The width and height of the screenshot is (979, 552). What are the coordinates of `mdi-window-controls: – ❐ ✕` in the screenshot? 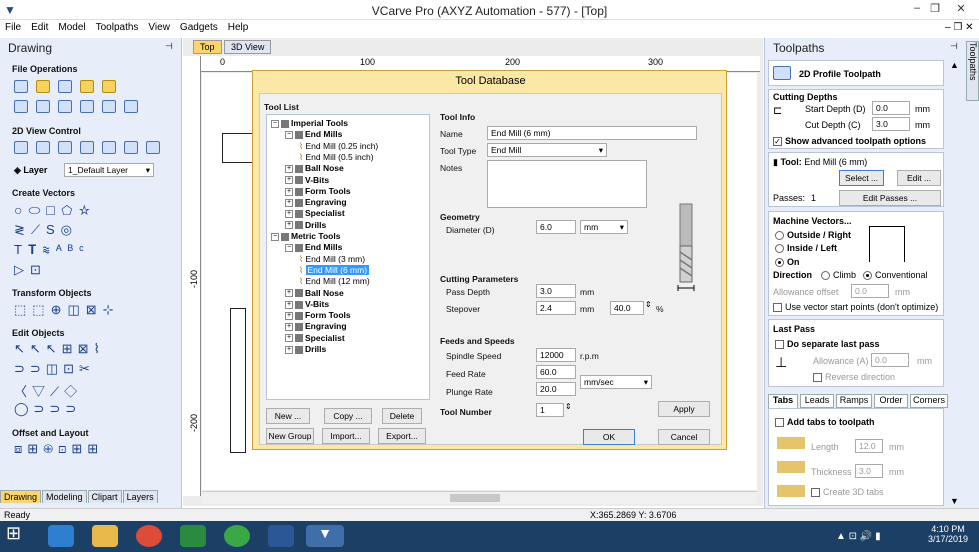 It's located at (959, 27).